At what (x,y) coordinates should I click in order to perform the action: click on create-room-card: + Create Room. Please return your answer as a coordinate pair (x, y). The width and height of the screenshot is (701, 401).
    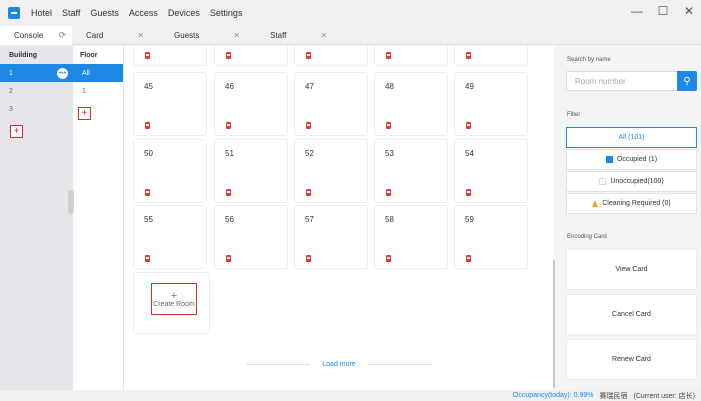
    Looking at the image, I should click on (171, 303).